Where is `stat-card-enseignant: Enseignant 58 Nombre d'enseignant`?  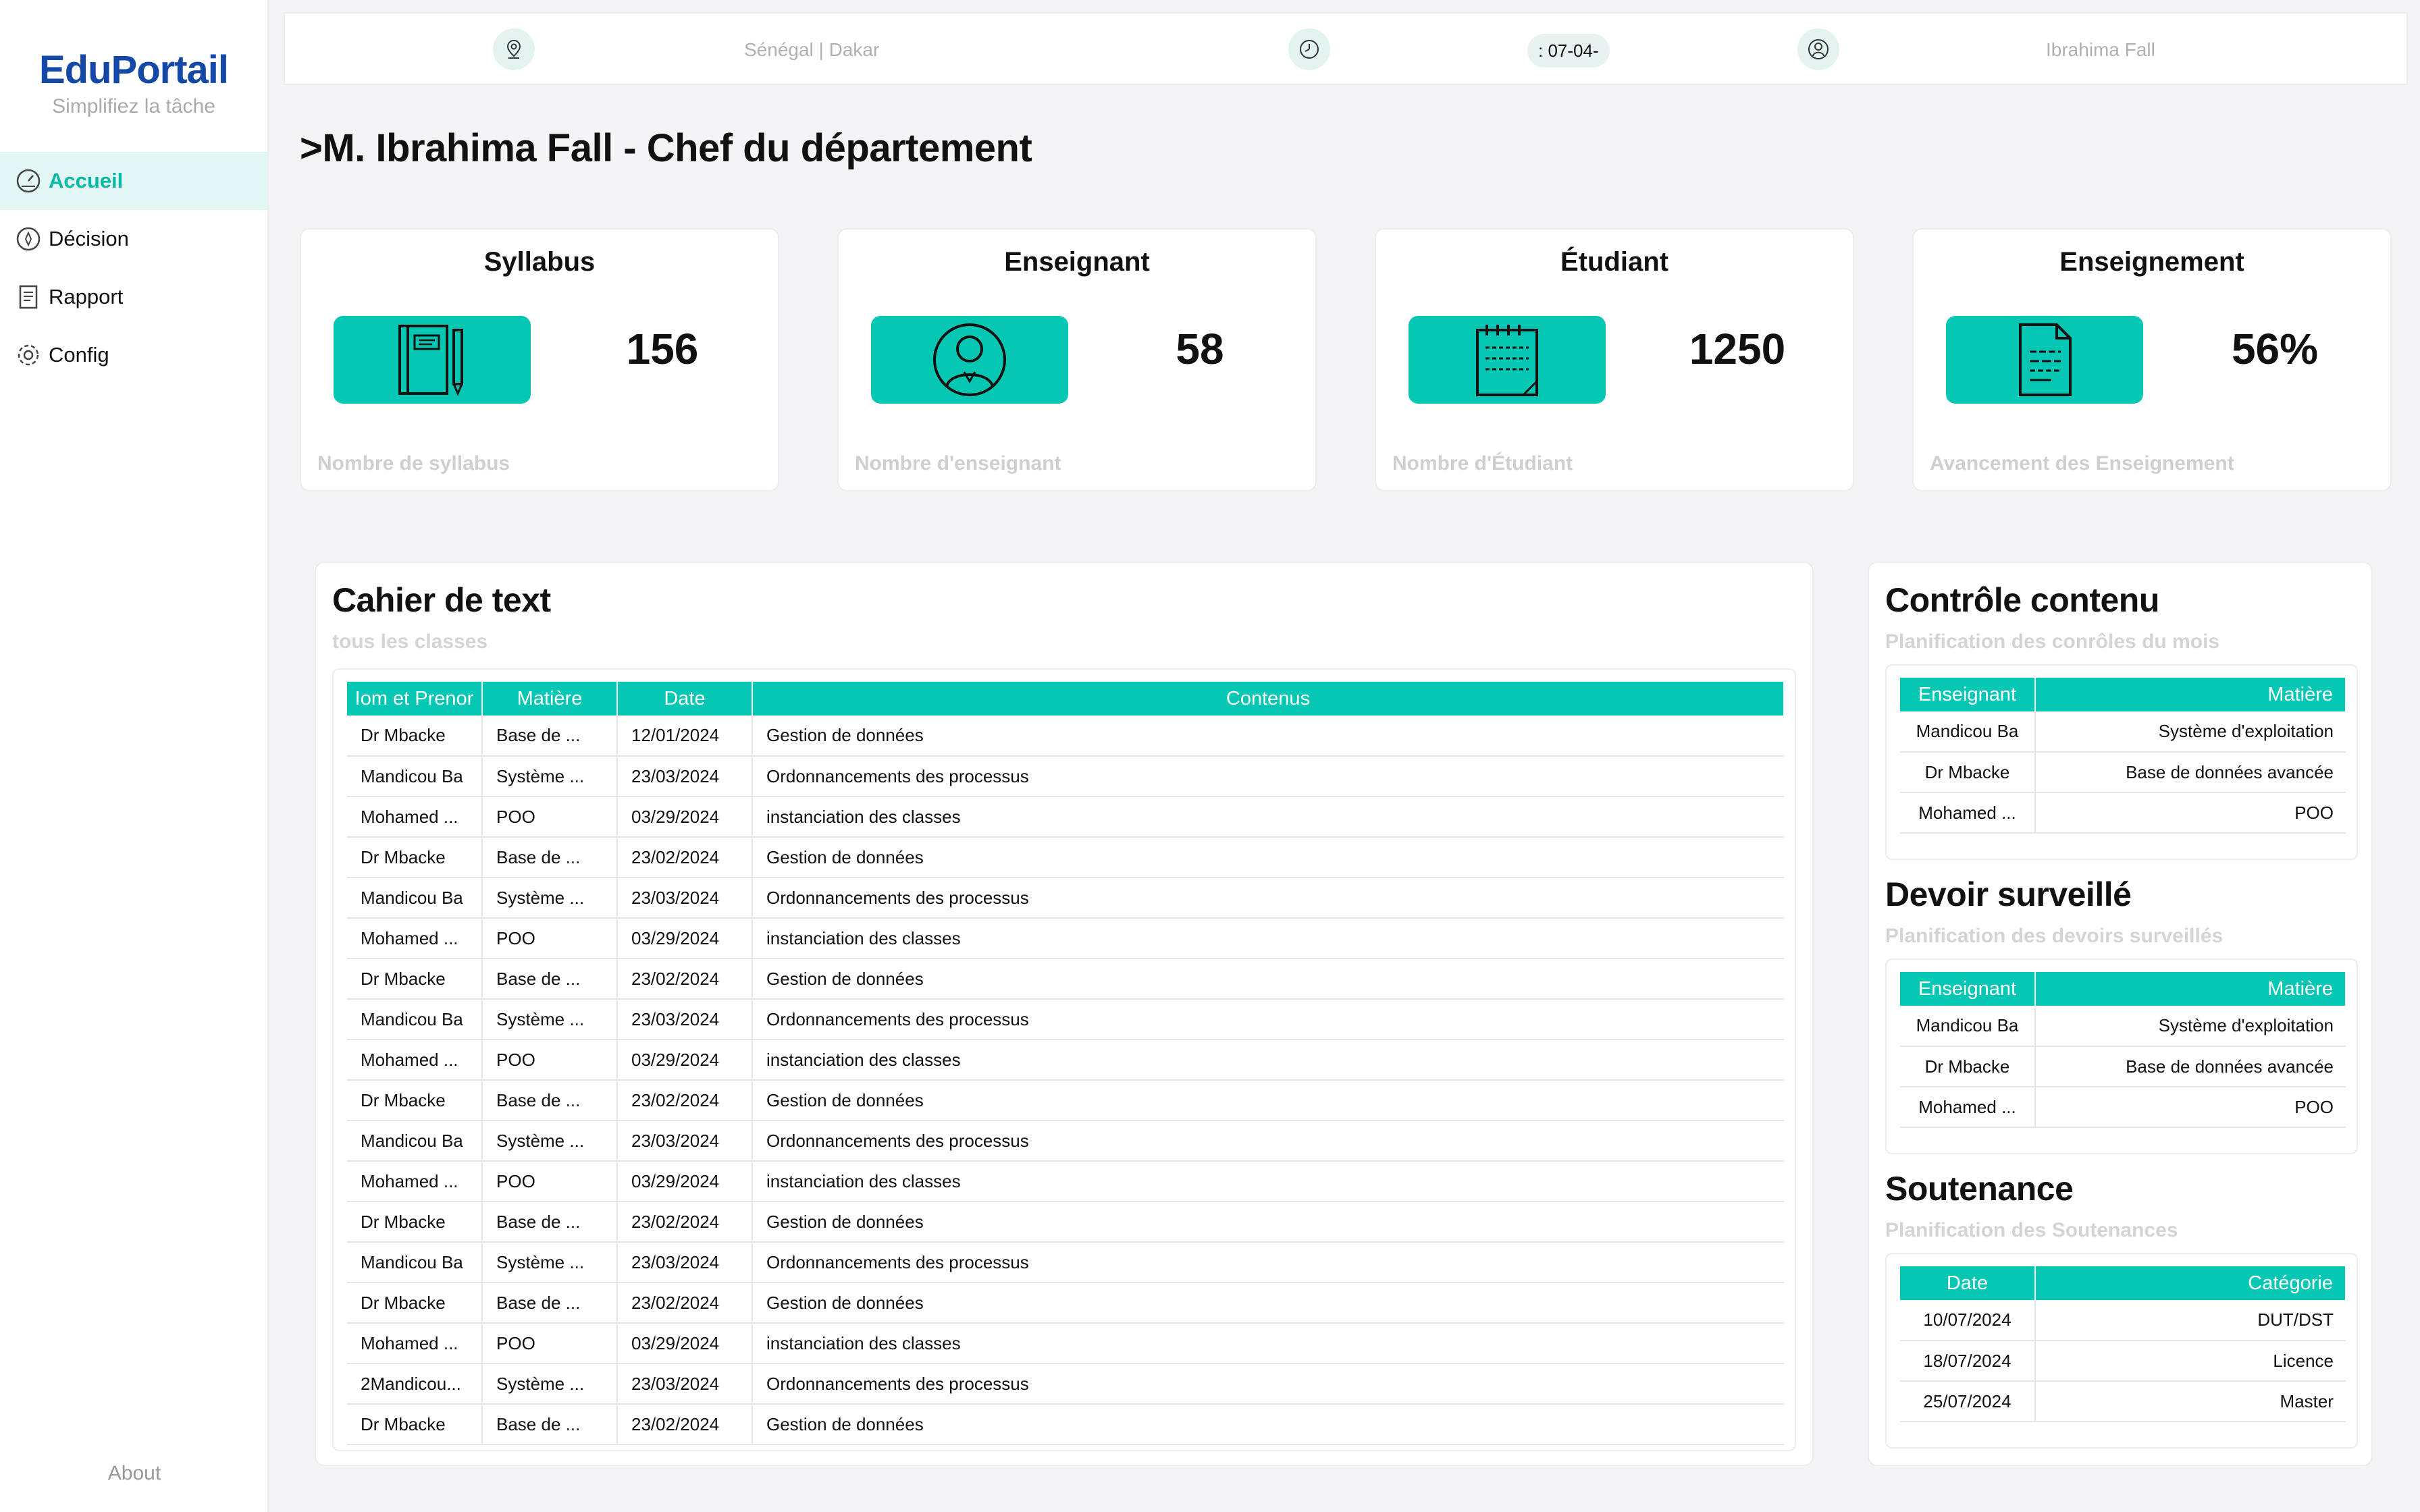
stat-card-enseignant: Enseignant 58 Nombre d'enseignant is located at coordinates (1077, 360).